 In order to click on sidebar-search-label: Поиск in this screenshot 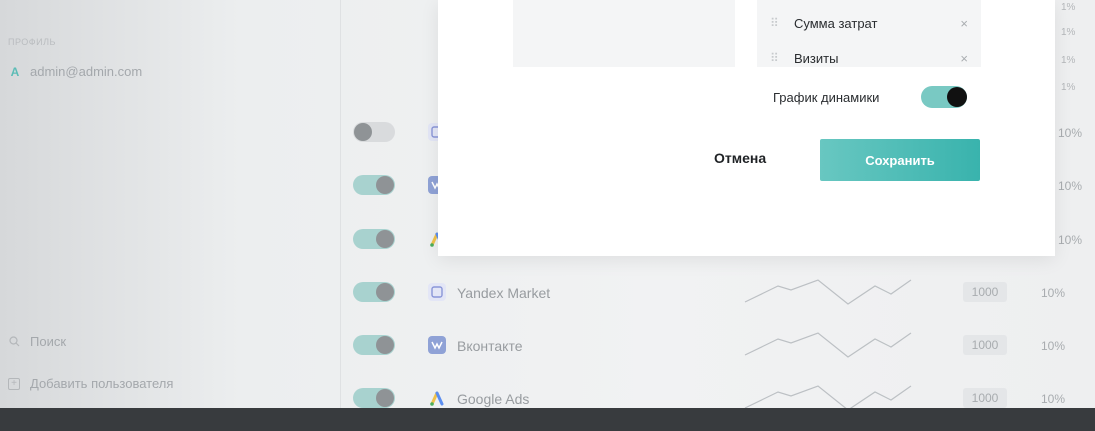, I will do `click(48, 341)`.